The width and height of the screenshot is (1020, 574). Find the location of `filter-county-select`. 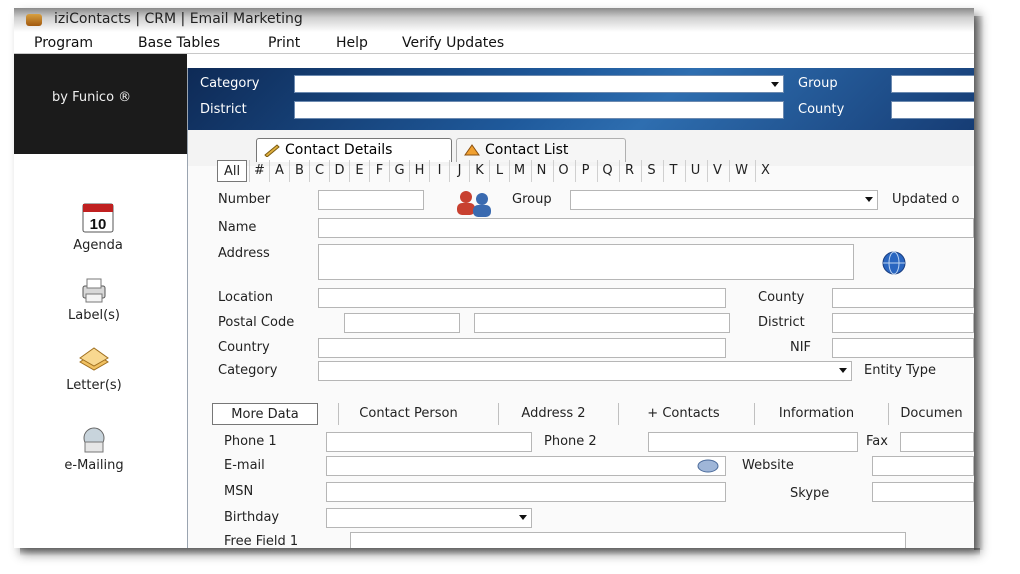

filter-county-select is located at coordinates (932, 110).